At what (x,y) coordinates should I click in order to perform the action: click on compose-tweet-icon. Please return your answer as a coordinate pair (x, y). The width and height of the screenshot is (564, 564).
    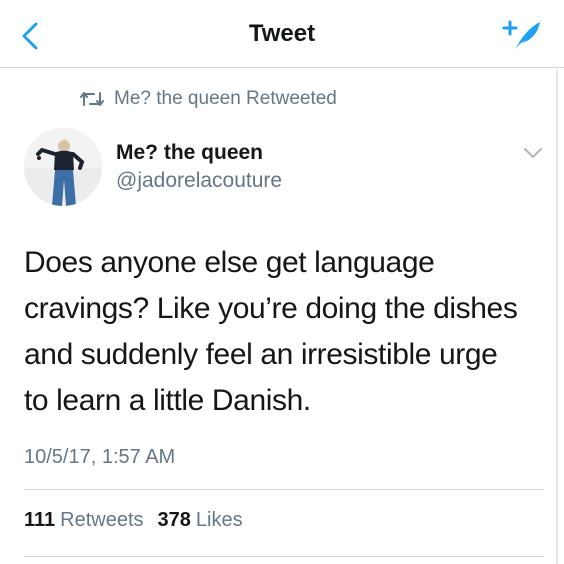
    Looking at the image, I should click on (521, 35).